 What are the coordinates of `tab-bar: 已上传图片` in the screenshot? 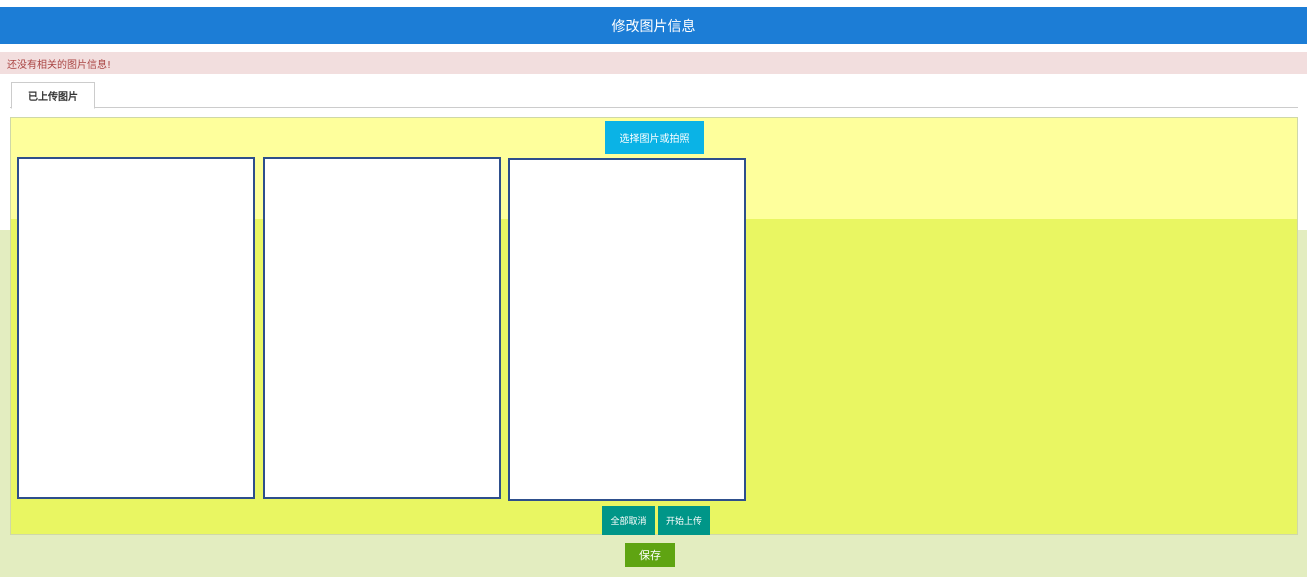 It's located at (654, 95).